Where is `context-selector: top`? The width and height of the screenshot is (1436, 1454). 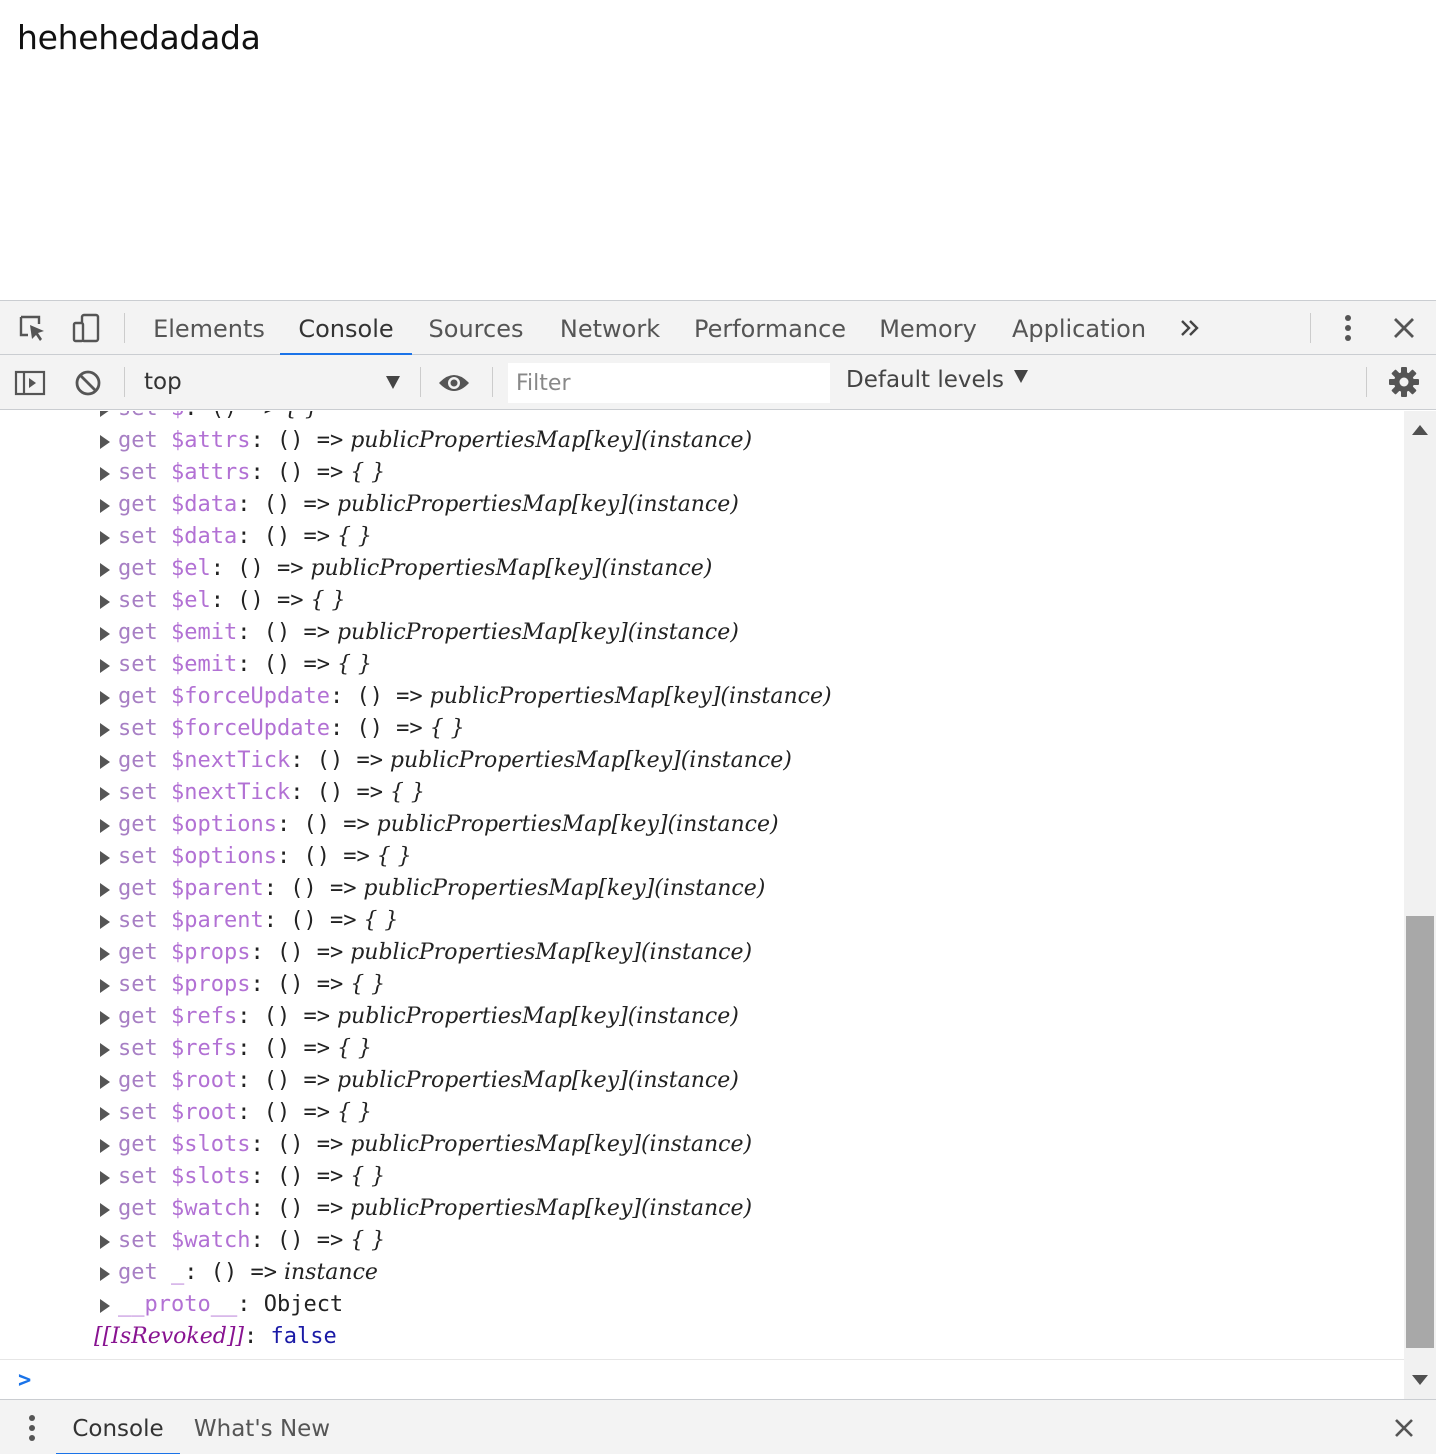 context-selector: top is located at coordinates (268, 383).